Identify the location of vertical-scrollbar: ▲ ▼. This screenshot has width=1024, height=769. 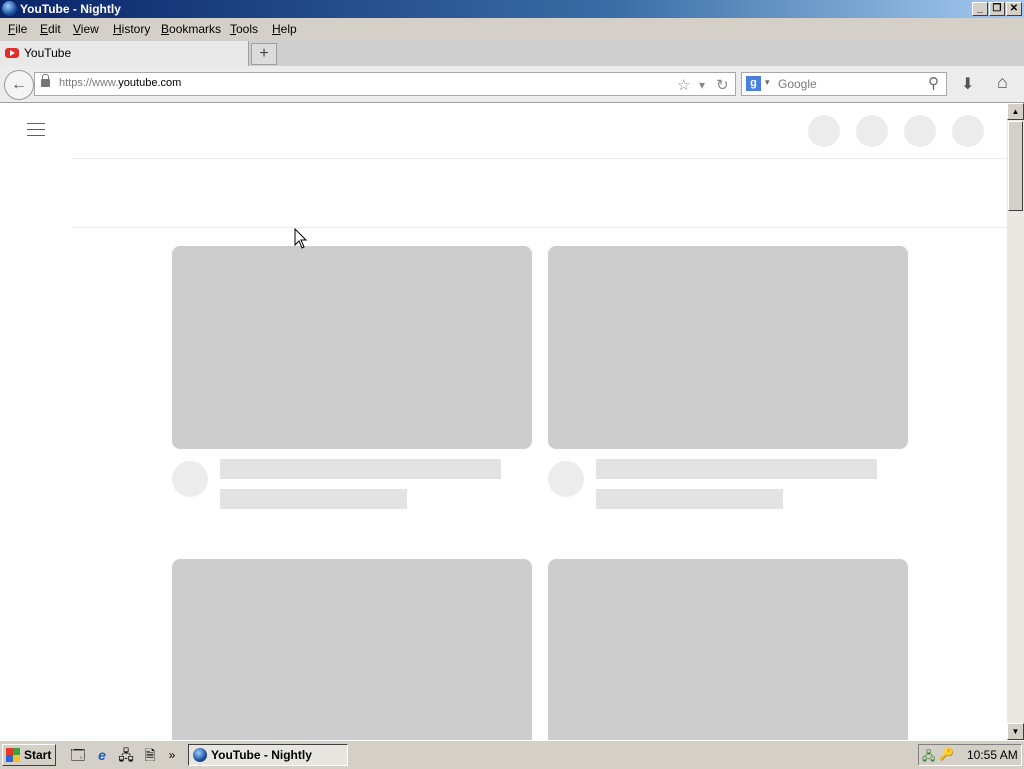
(1015, 421).